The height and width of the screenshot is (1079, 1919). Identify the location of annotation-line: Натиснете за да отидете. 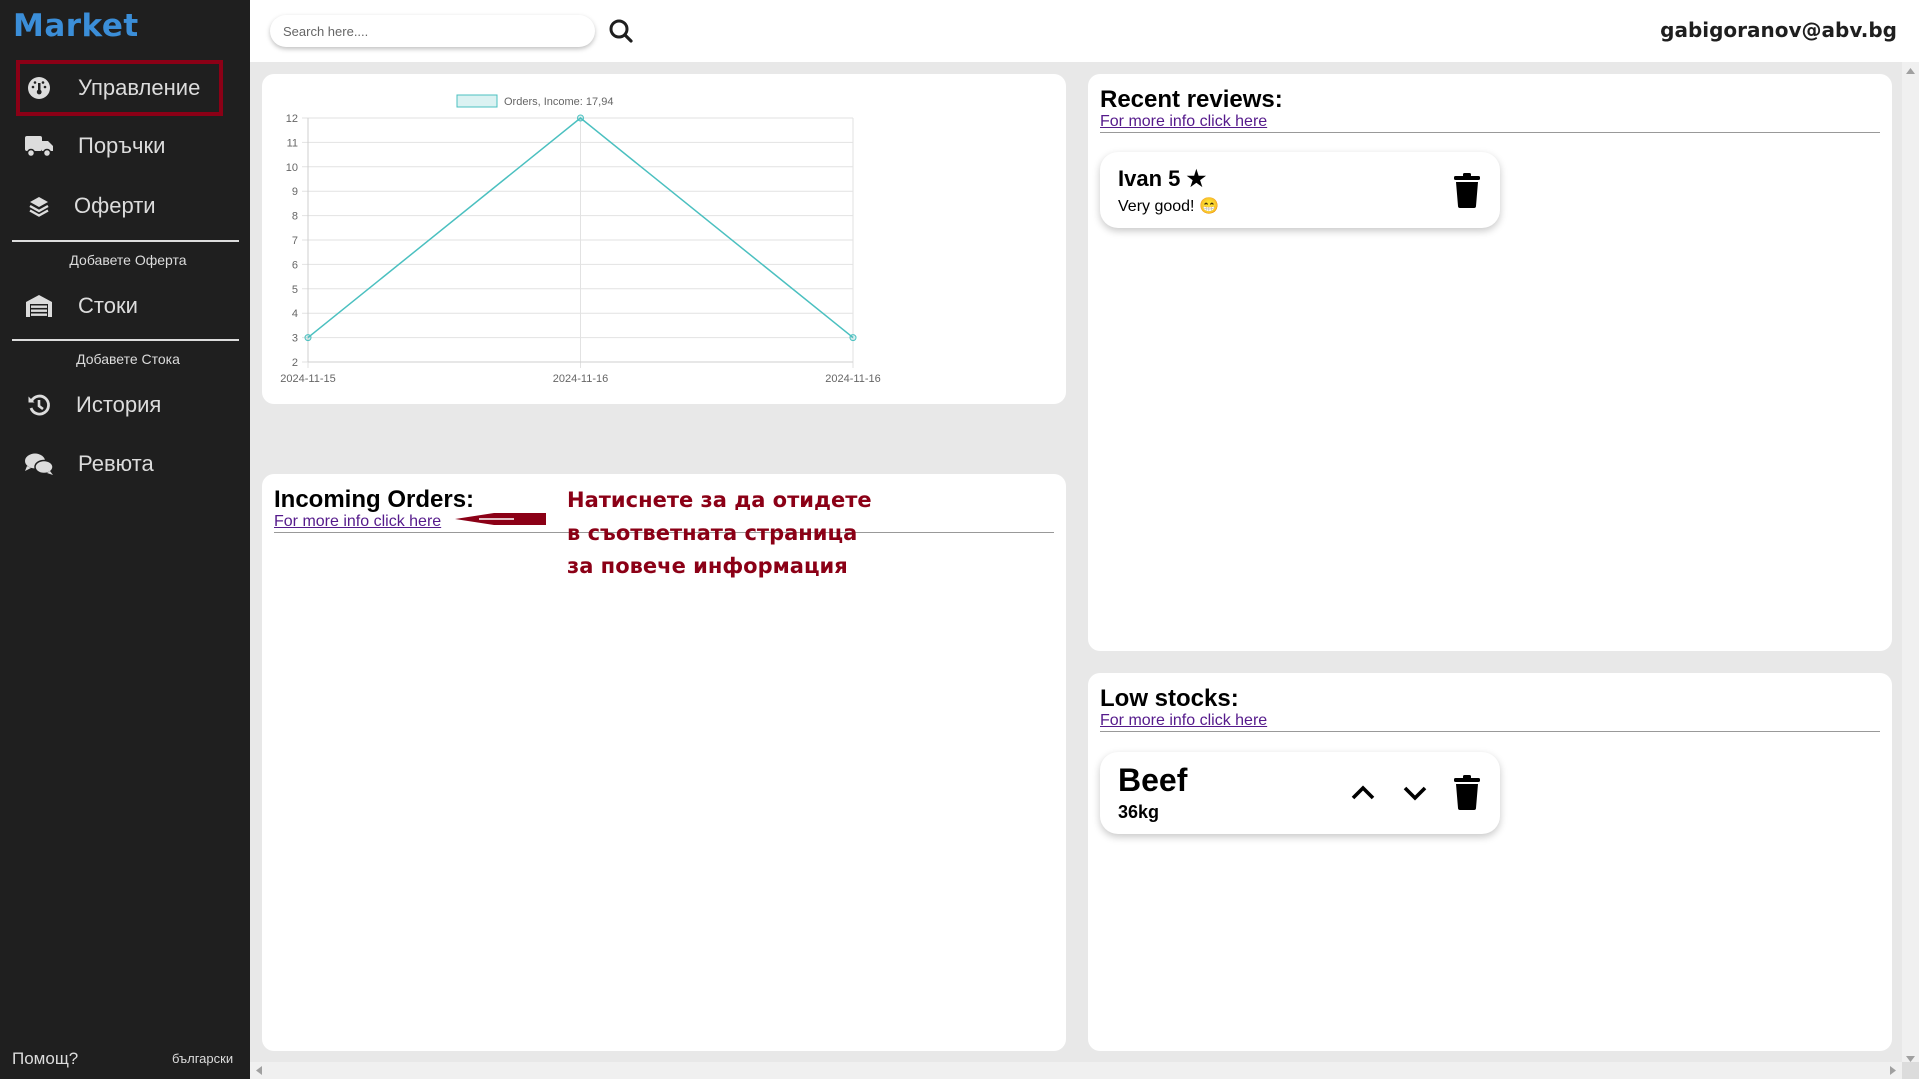
(719, 500).